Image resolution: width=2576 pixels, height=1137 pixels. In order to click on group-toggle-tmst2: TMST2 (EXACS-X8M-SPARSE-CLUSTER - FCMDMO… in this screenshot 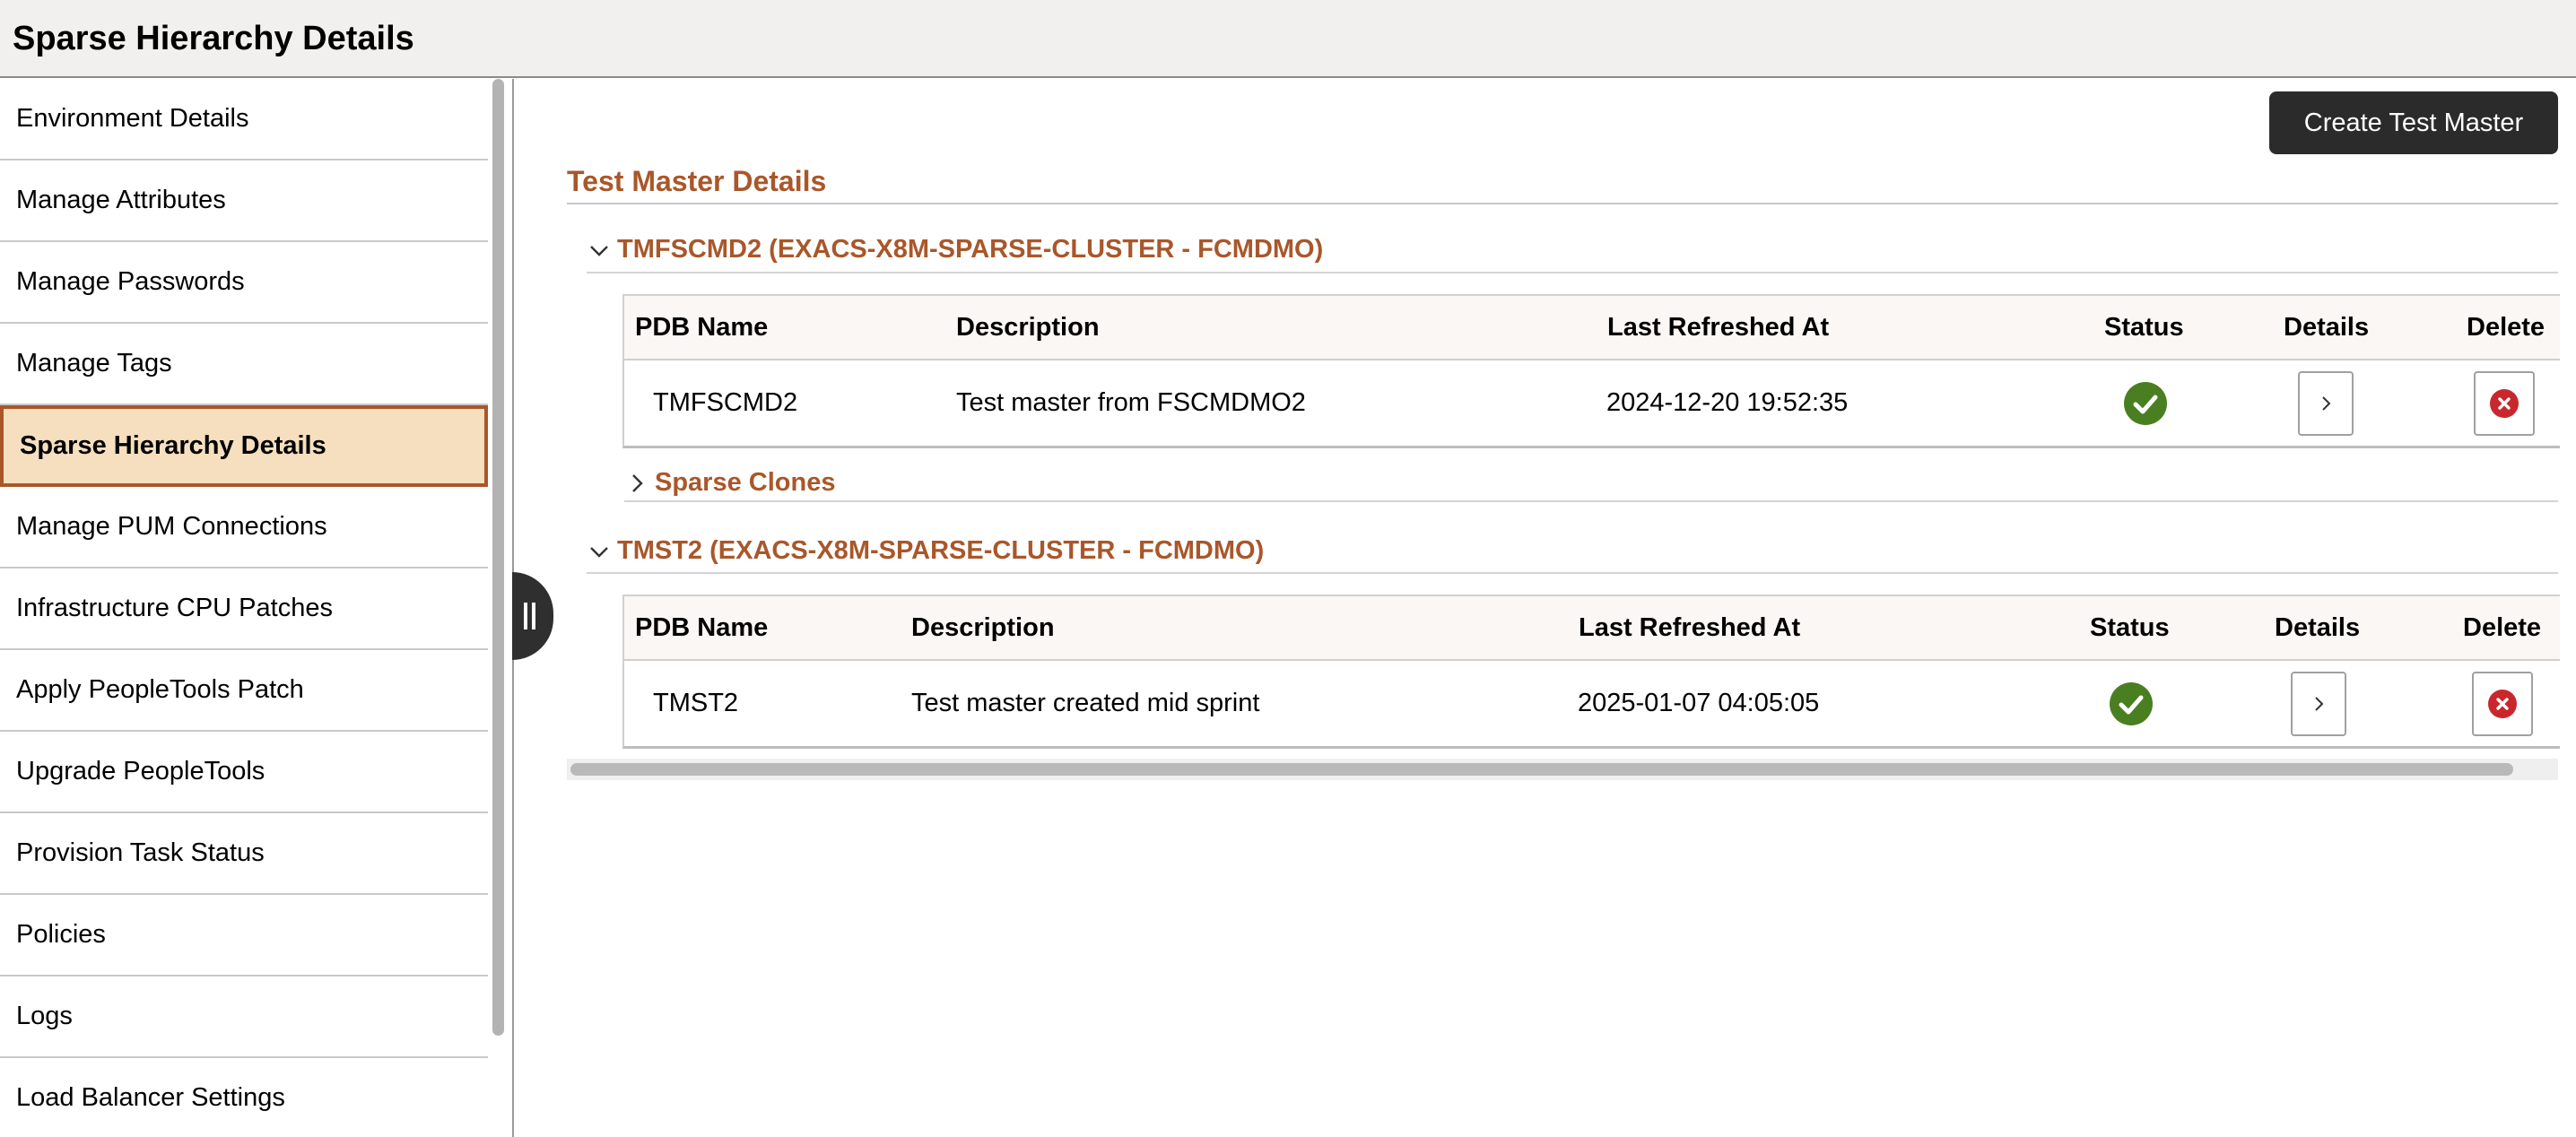, I will do `click(925, 551)`.